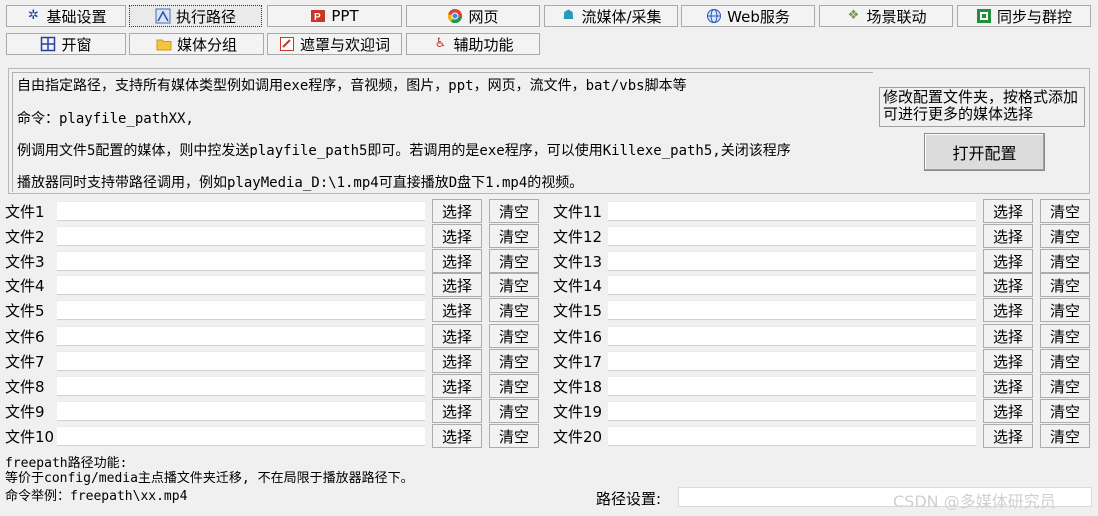 This screenshot has height=516, width=1098. I want to click on folder-icon, so click(164, 44).